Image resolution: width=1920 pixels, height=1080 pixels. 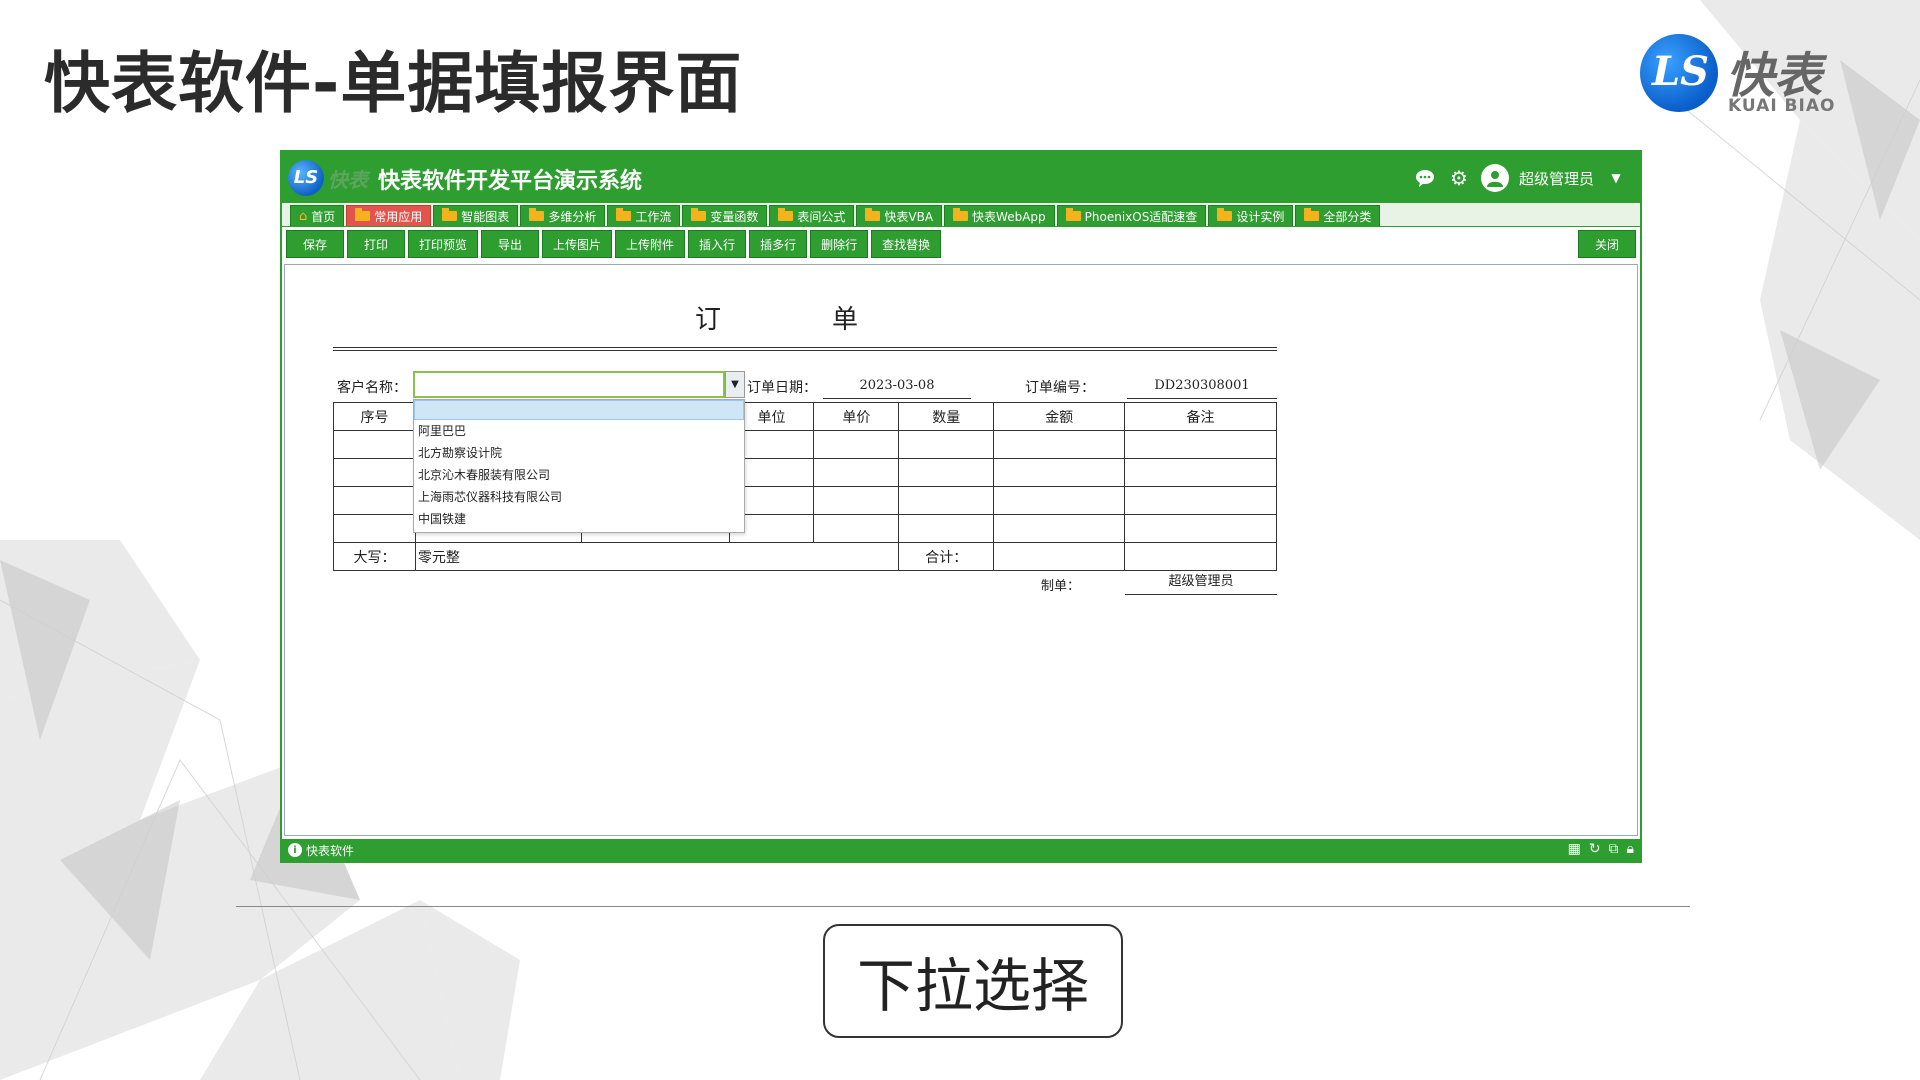 I want to click on brand-name-en: KUAI BIAO, so click(x=1782, y=106).